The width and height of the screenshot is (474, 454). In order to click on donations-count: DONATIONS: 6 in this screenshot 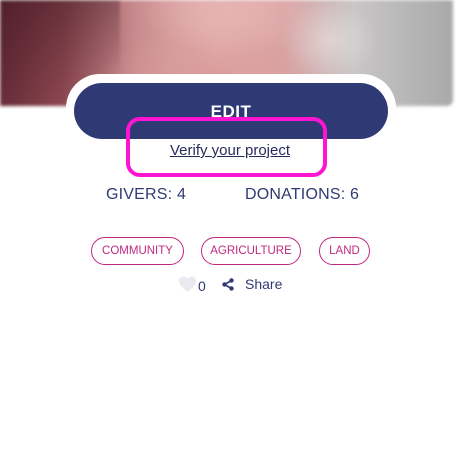, I will do `click(302, 194)`.